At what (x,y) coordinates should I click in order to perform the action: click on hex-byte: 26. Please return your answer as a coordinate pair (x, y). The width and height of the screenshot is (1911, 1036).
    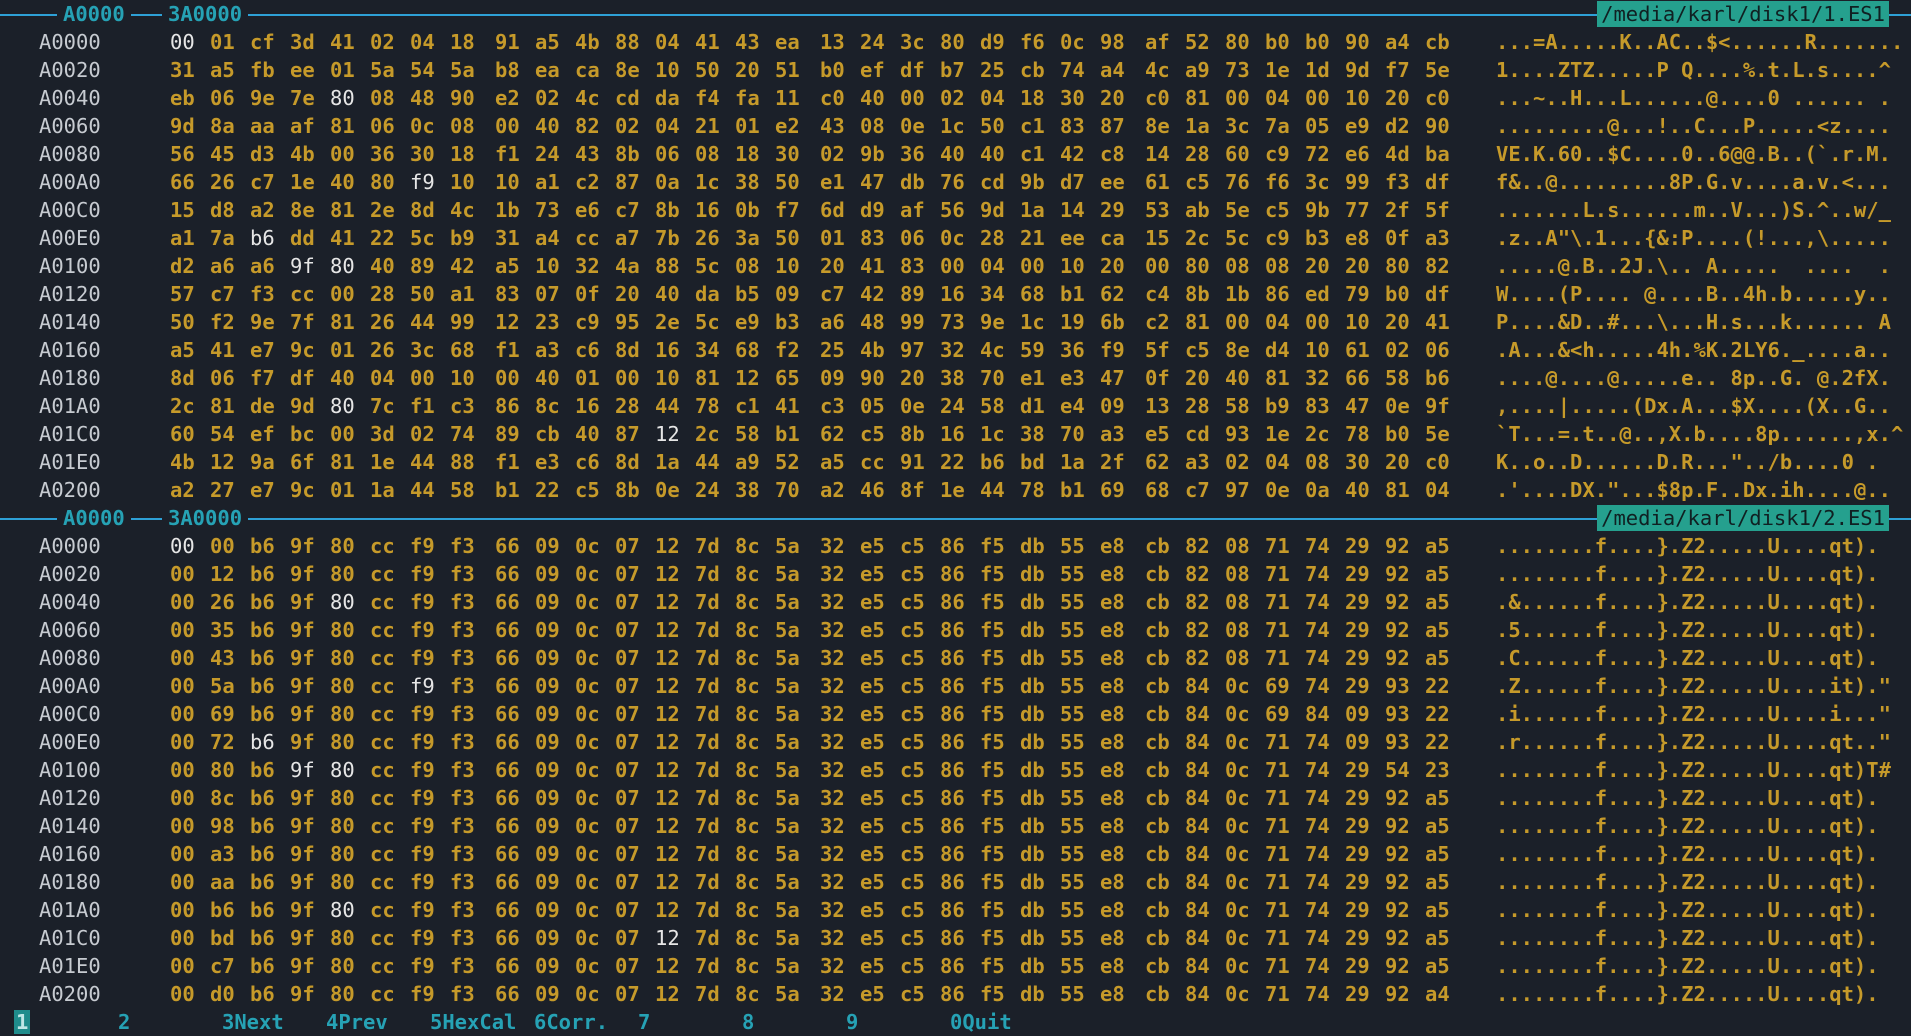
    Looking at the image, I should click on (710, 238).